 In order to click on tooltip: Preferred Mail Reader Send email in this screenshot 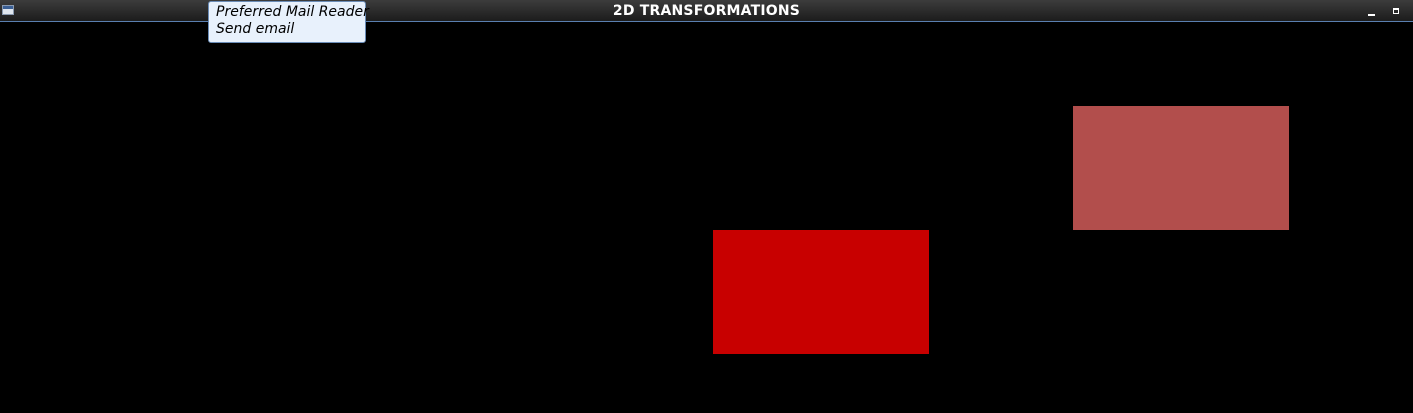, I will do `click(288, 22)`.